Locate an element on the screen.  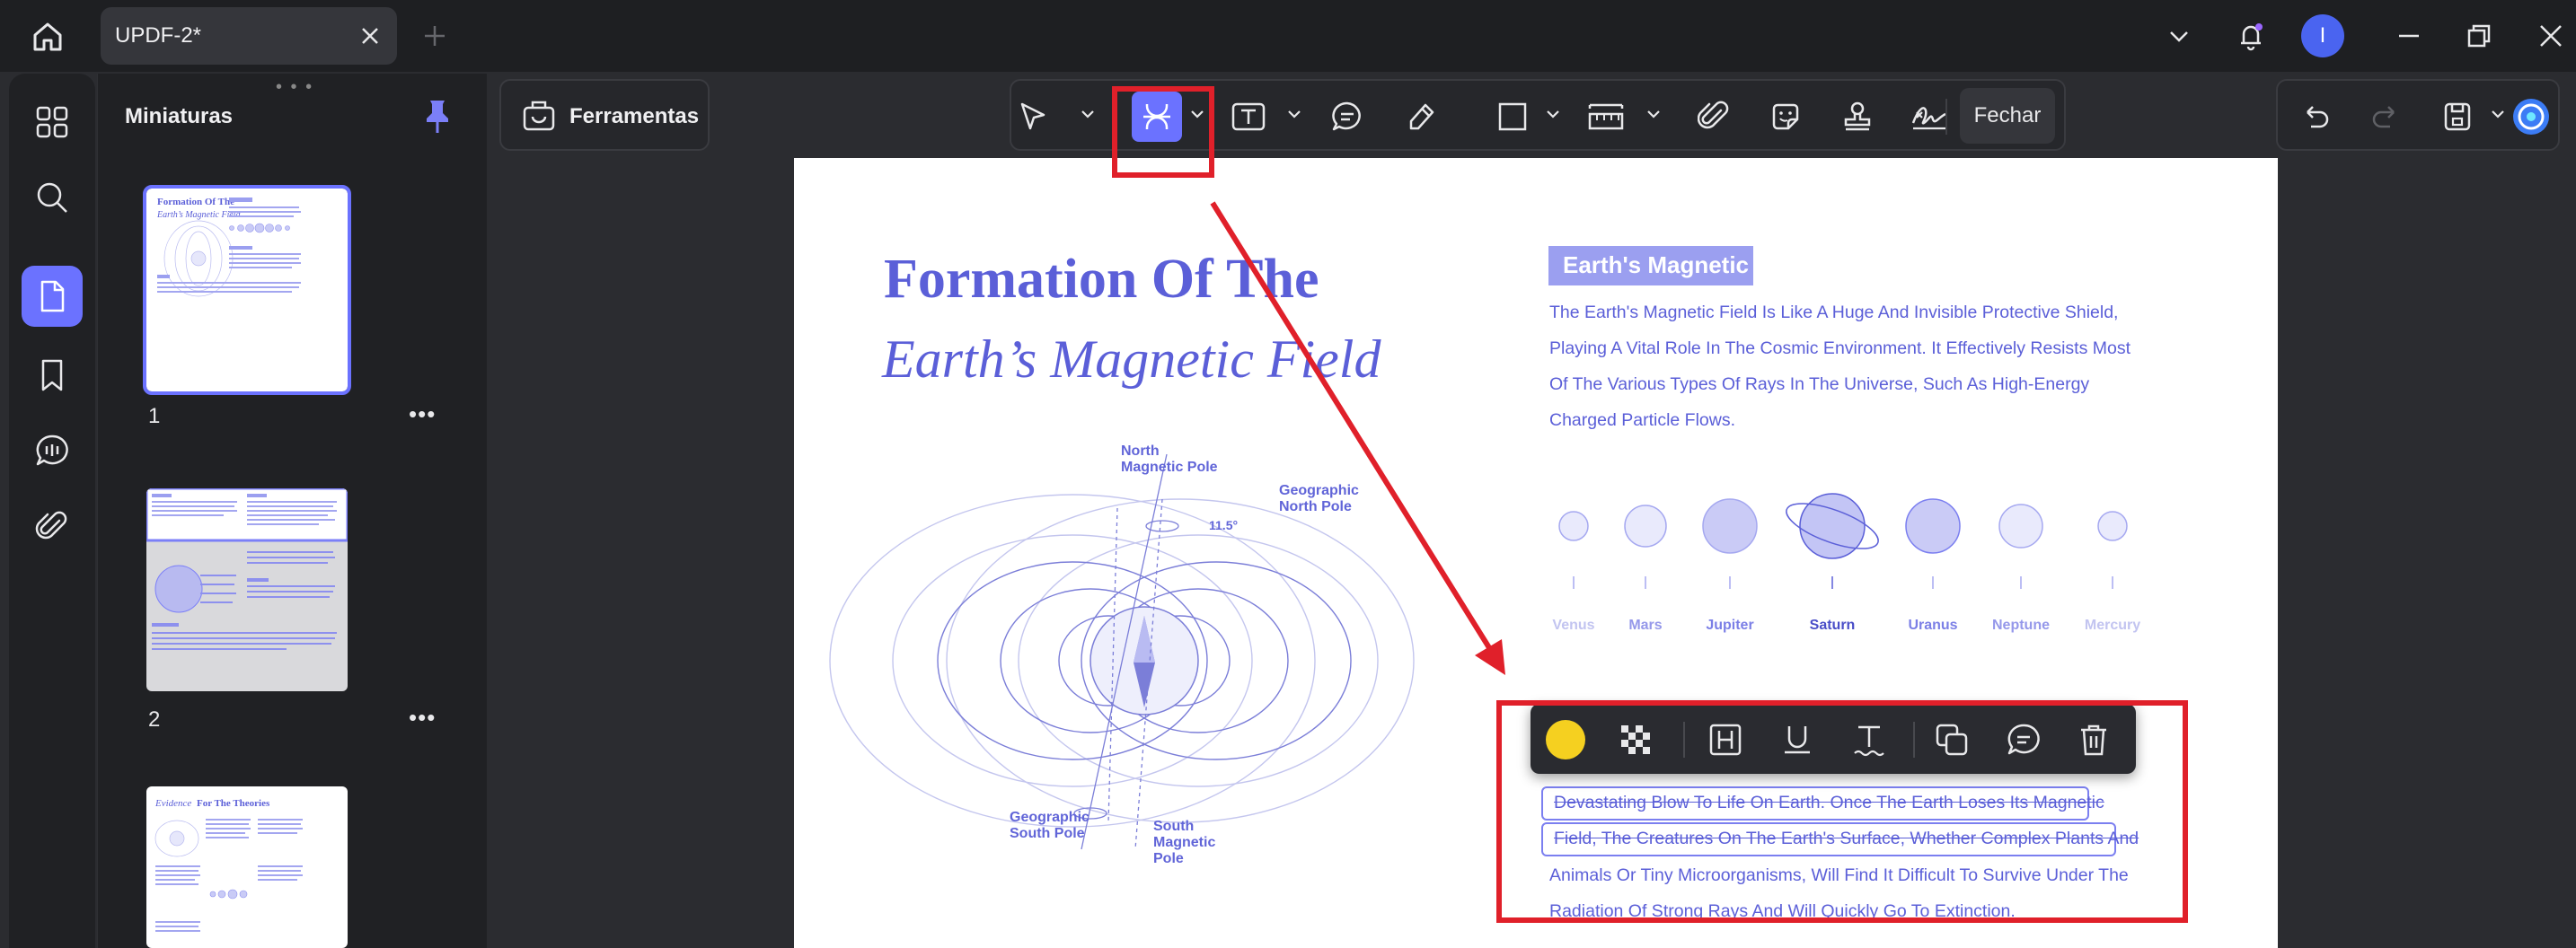
tab-title: UPDF-2* is located at coordinates (158, 35).